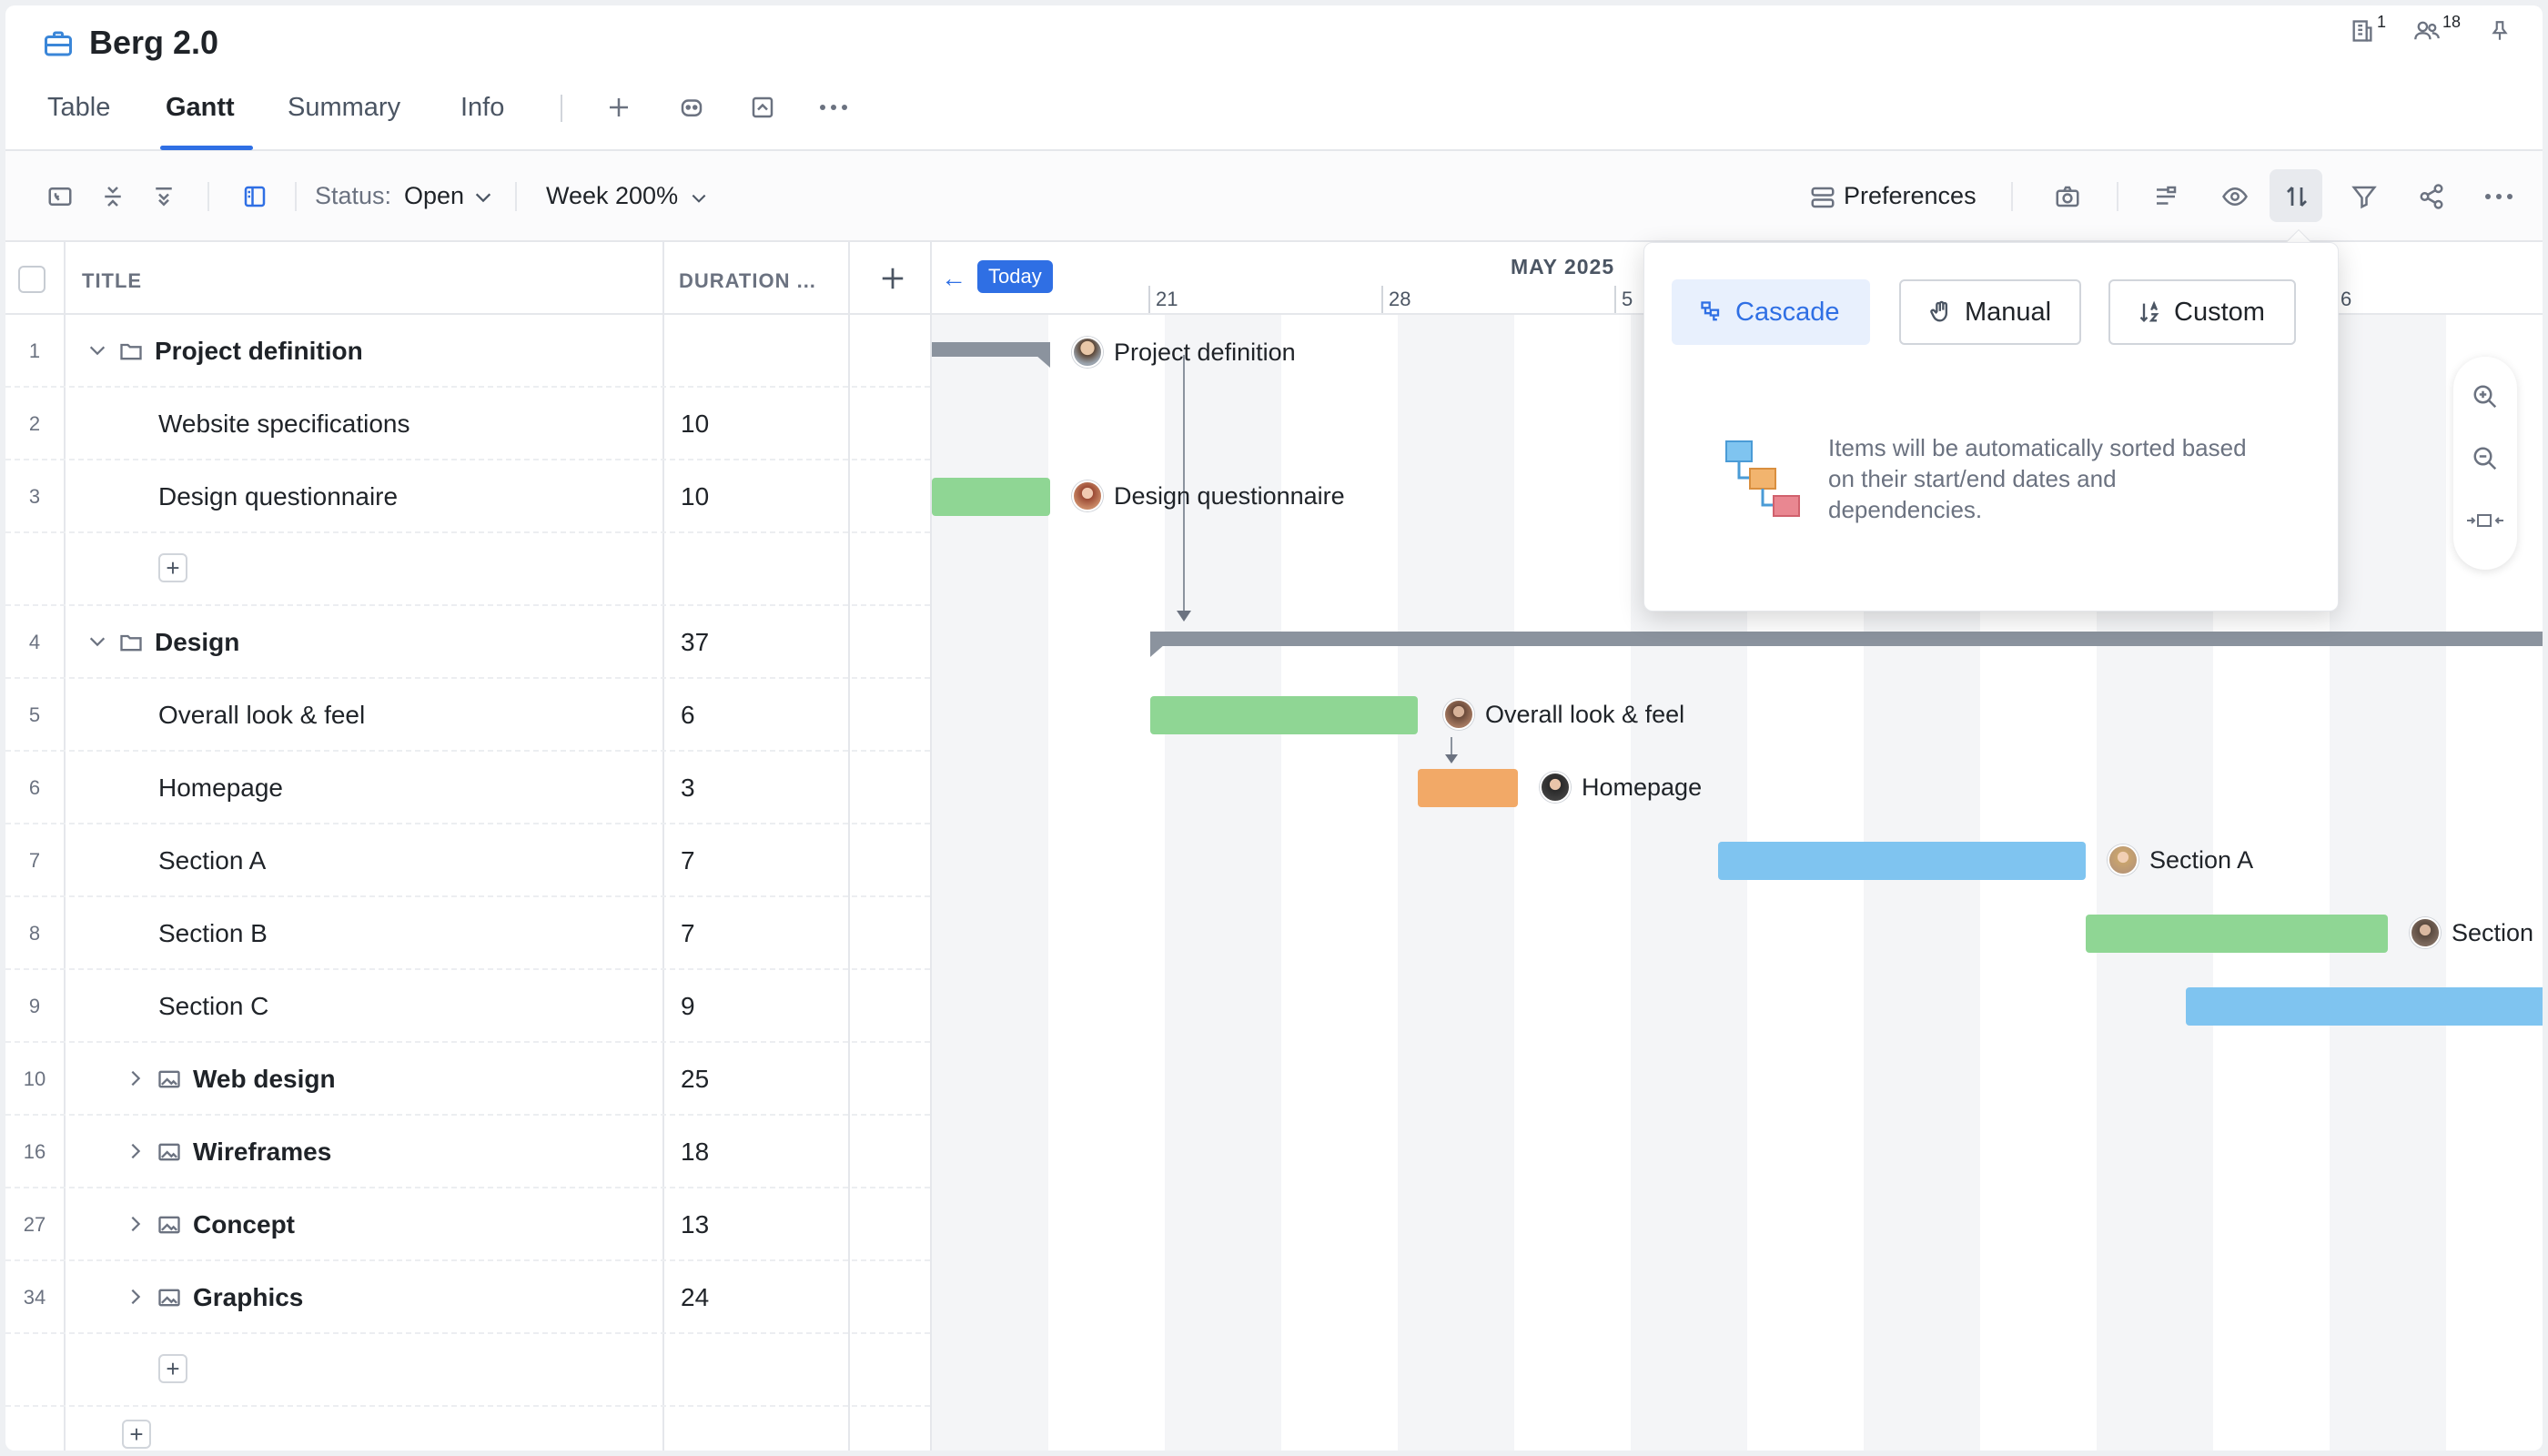  What do you see at coordinates (468, 788) in the screenshot?
I see `table-row: 6 Homepage 3` at bounding box center [468, 788].